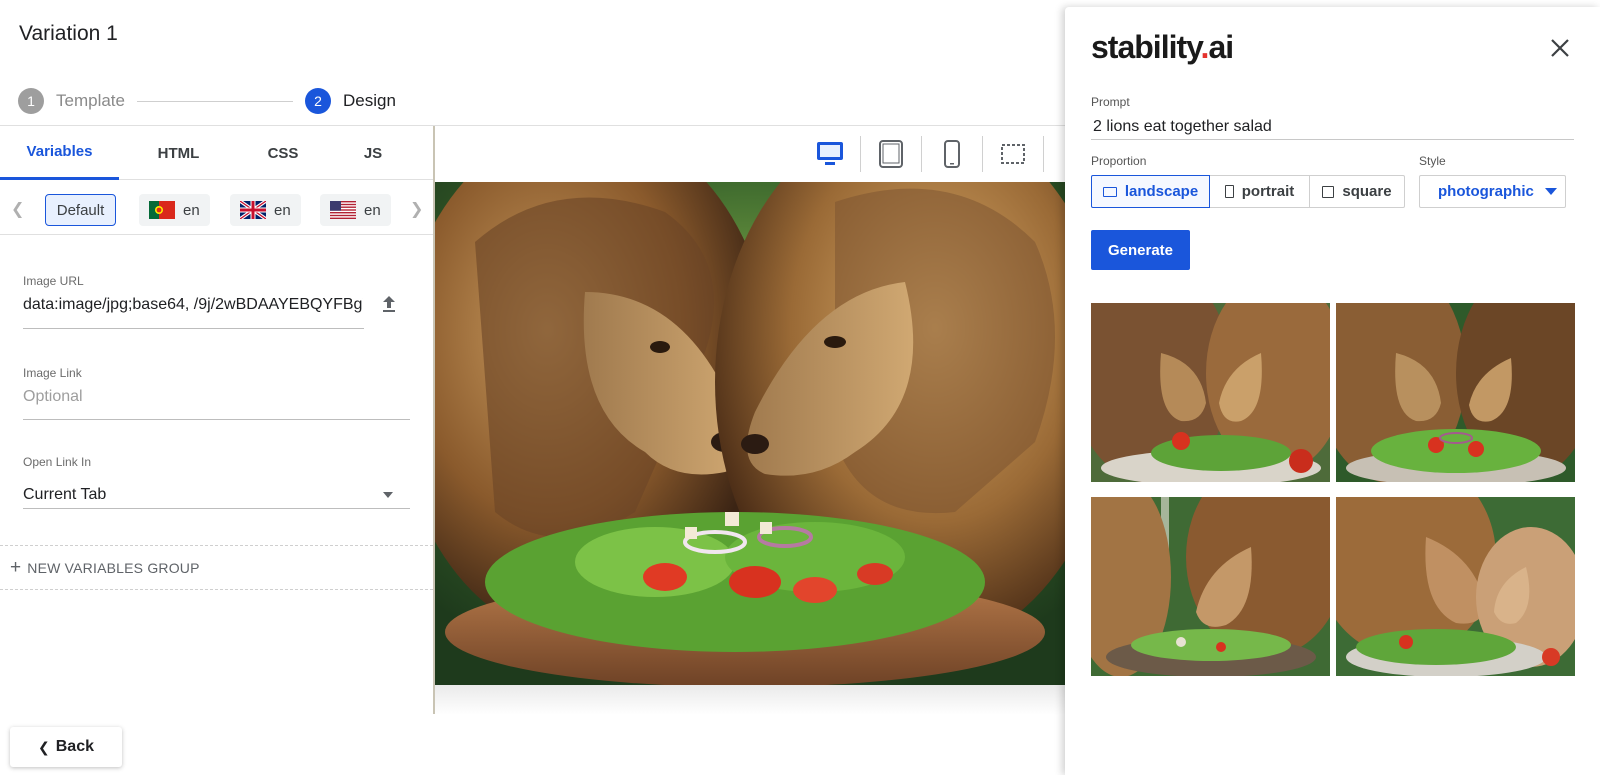 The width and height of the screenshot is (1600, 775). What do you see at coordinates (216, 545) in the screenshot?
I see `group-divider-top` at bounding box center [216, 545].